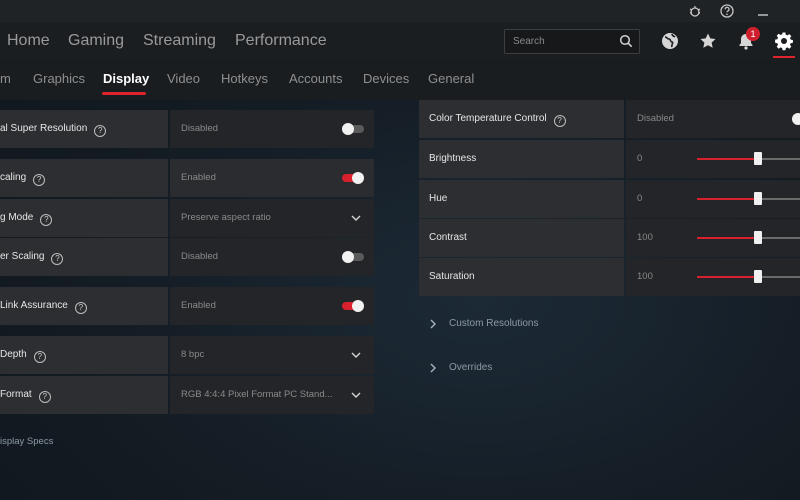  I want to click on setting-label: Format?, so click(84, 395).